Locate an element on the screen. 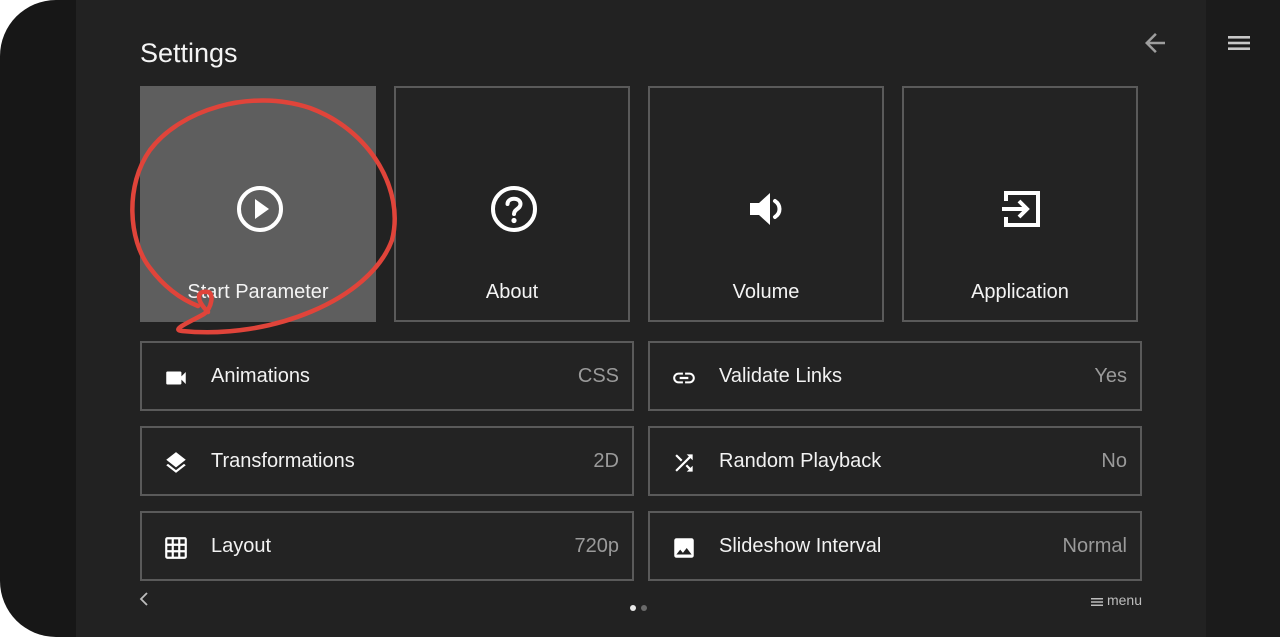 The image size is (1280, 637). exit-app-icon is located at coordinates (1021, 209).